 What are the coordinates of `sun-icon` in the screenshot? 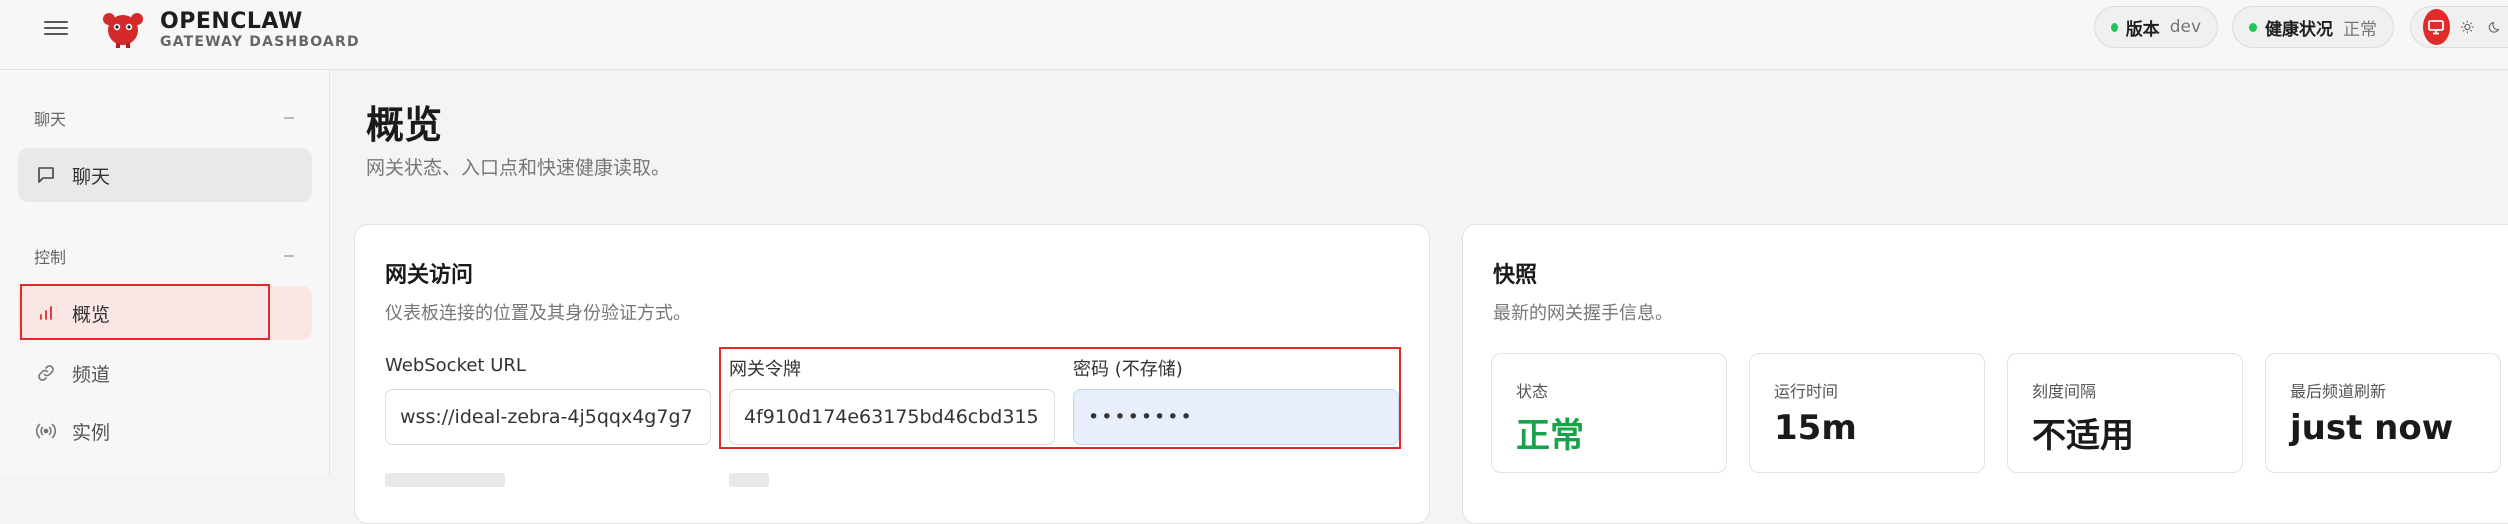 It's located at (2467, 27).